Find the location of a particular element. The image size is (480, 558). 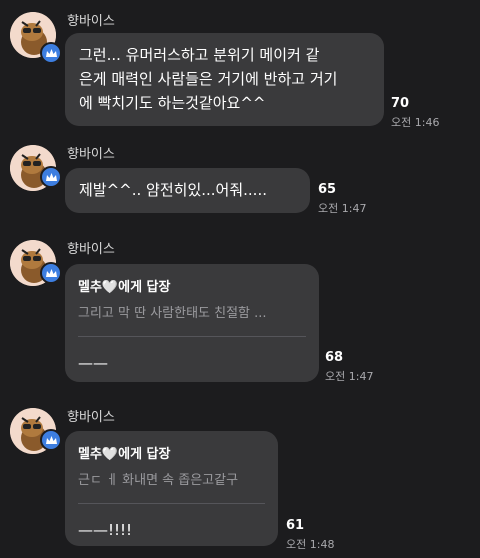

unread-count: 68 is located at coordinates (334, 357).